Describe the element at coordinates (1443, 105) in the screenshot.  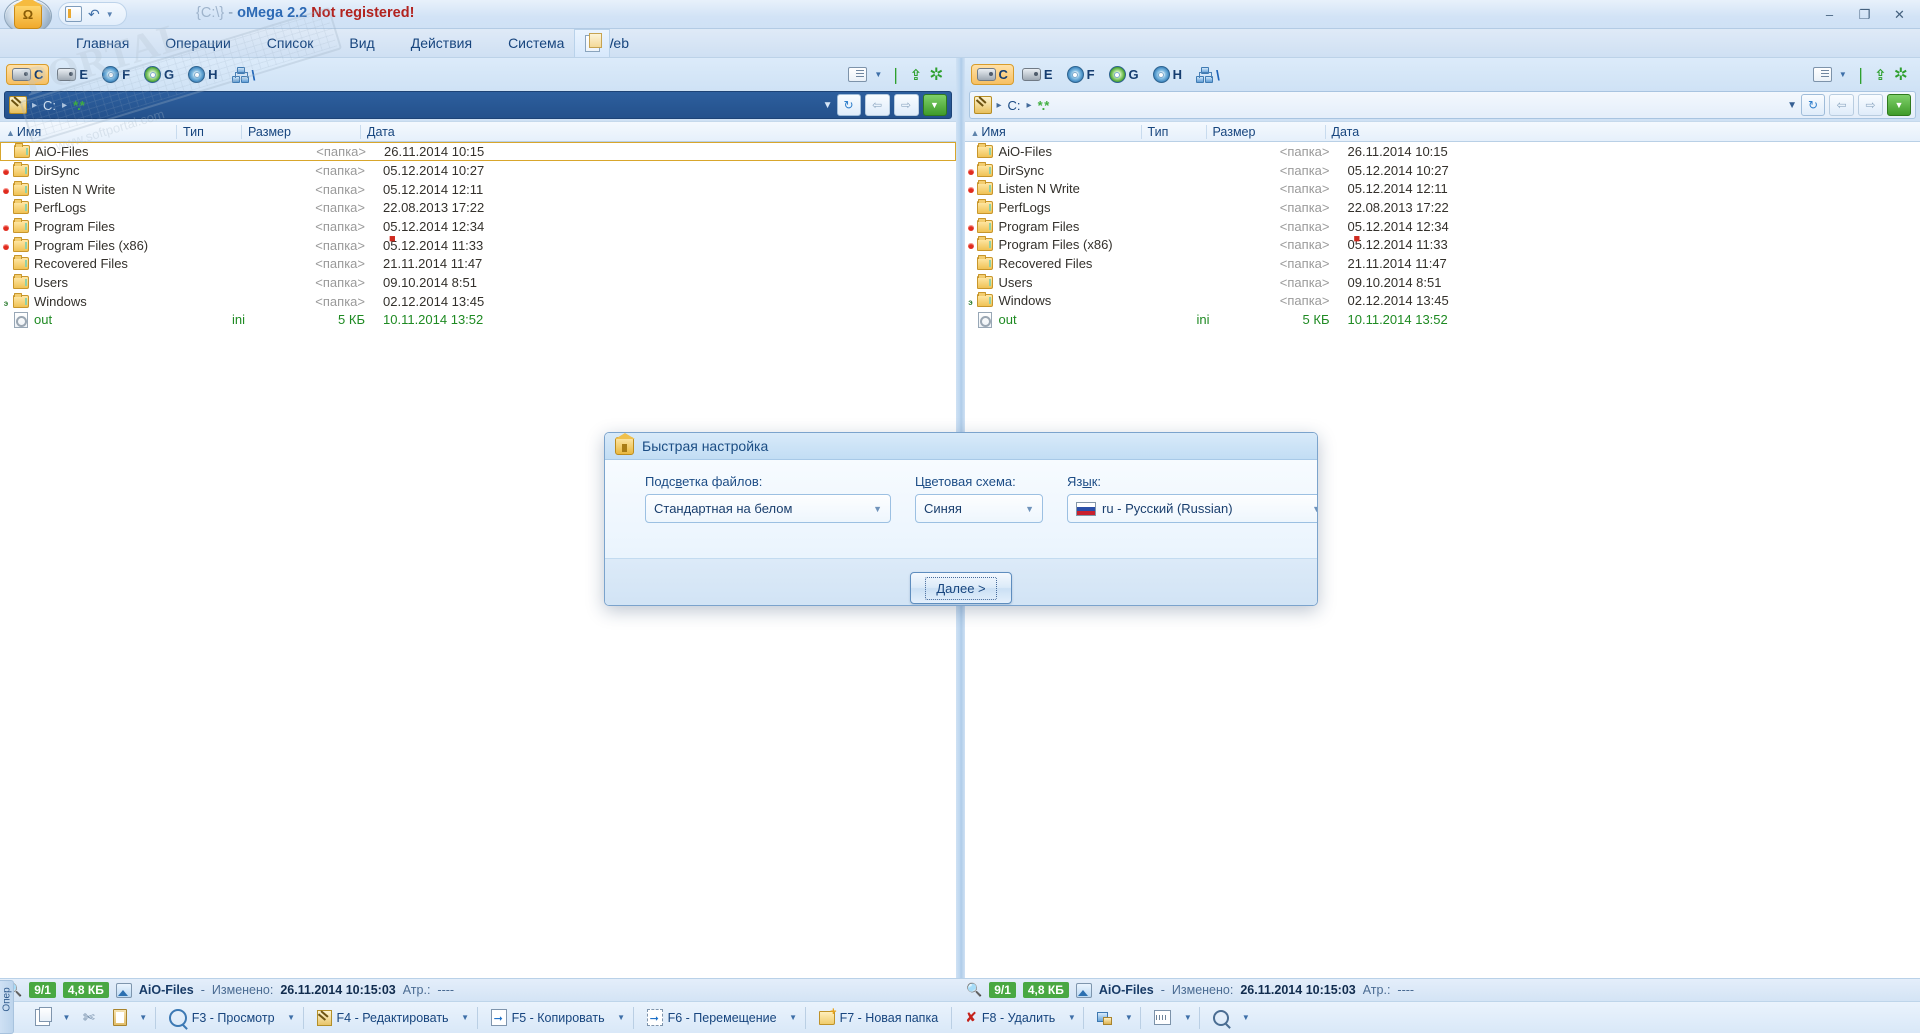
I see `right-address-bar: ▸ C: ▸ *.* ▼ ↻ ⇦ ⇨ ▼` at that location.